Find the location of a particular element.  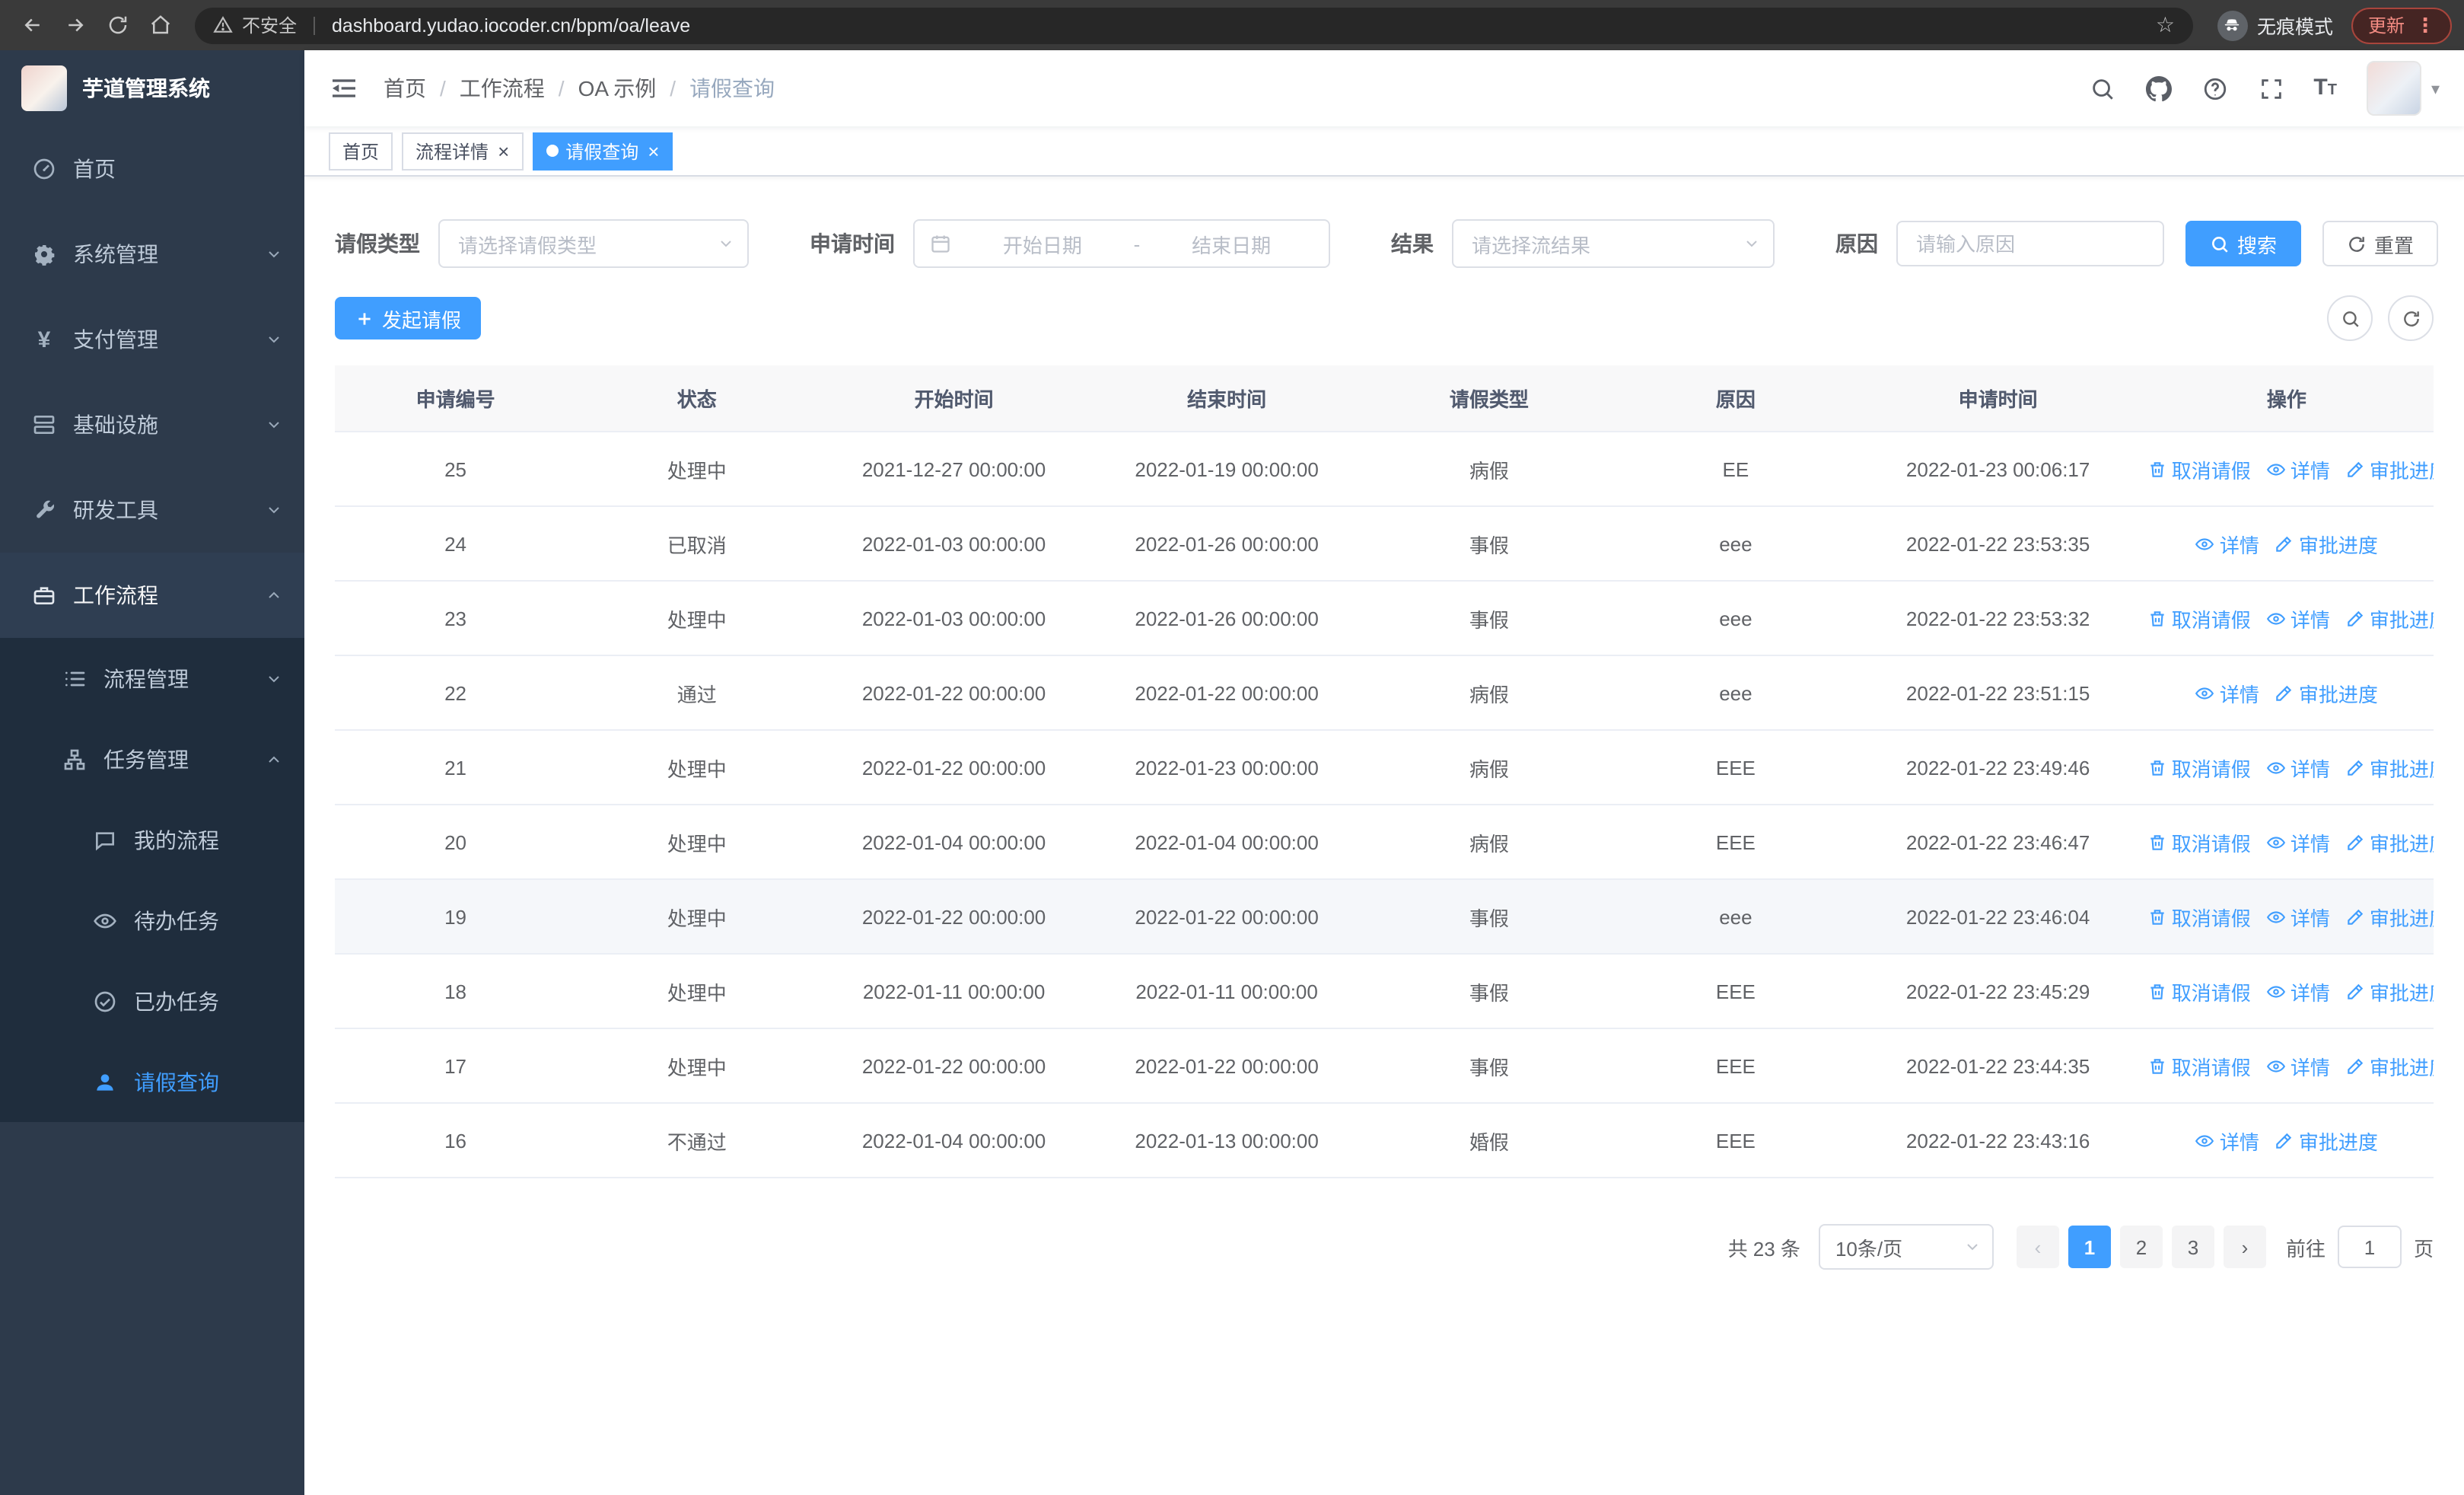

sidebar-item-label: 请假查询 is located at coordinates (176, 1081).